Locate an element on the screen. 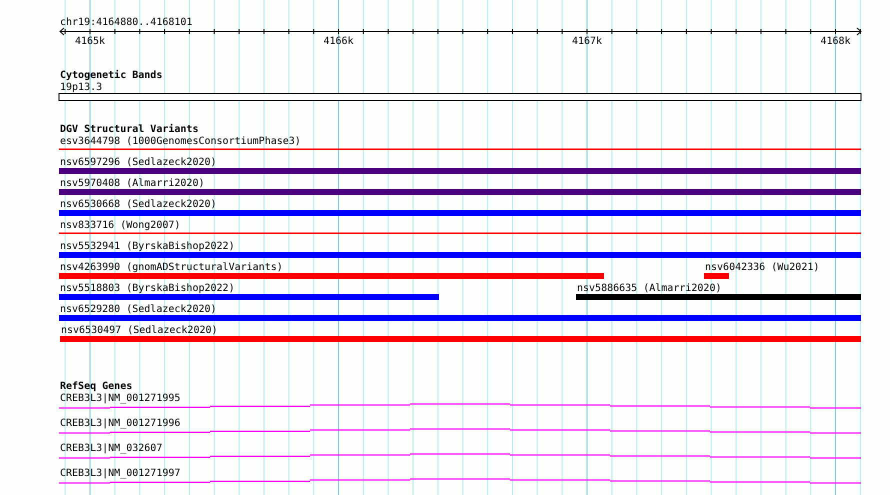 The width and height of the screenshot is (890, 495). variant-label: nsv6529280 (Sedlazeck2020) is located at coordinates (138, 309).